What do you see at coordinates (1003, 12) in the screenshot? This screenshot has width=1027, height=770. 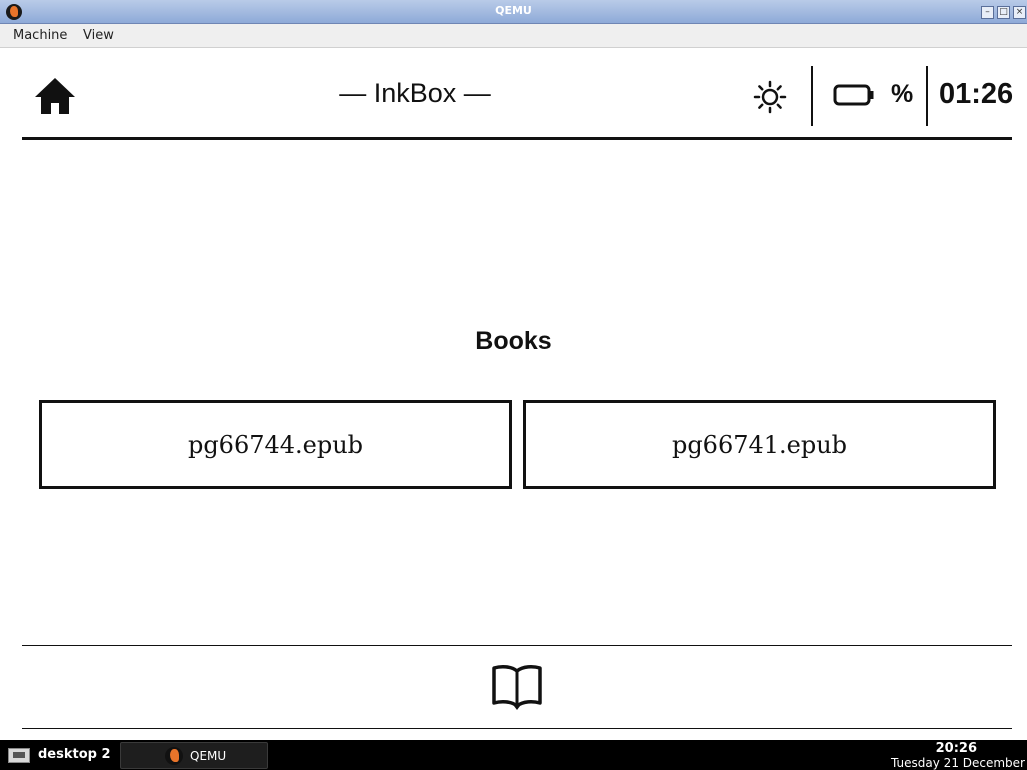 I see `maximize-button: □` at bounding box center [1003, 12].